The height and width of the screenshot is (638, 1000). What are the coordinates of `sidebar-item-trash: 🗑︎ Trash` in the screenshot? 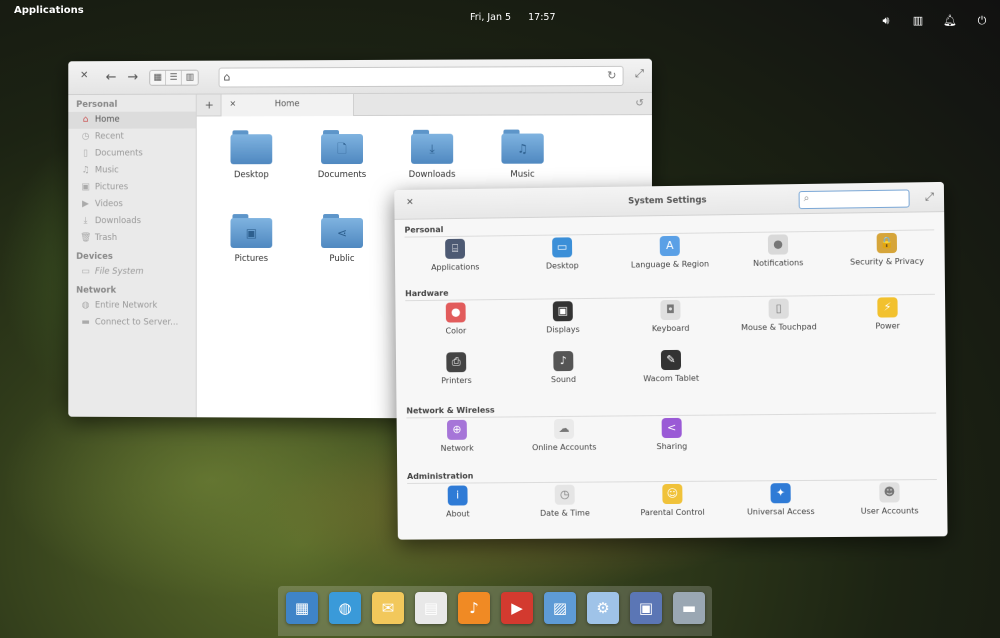 It's located at (131, 238).